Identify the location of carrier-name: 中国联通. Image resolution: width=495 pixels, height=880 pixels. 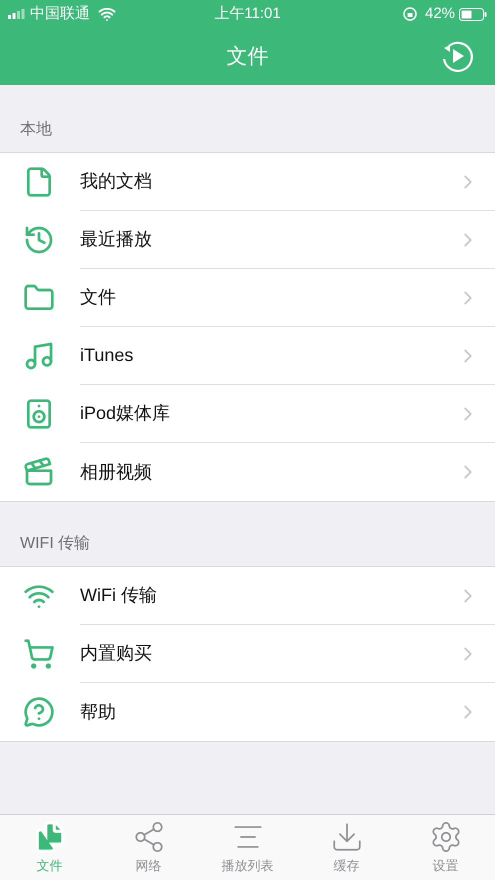
(60, 14).